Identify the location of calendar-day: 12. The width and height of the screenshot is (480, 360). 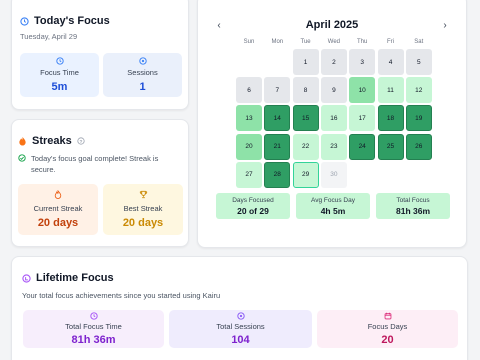
(418, 90).